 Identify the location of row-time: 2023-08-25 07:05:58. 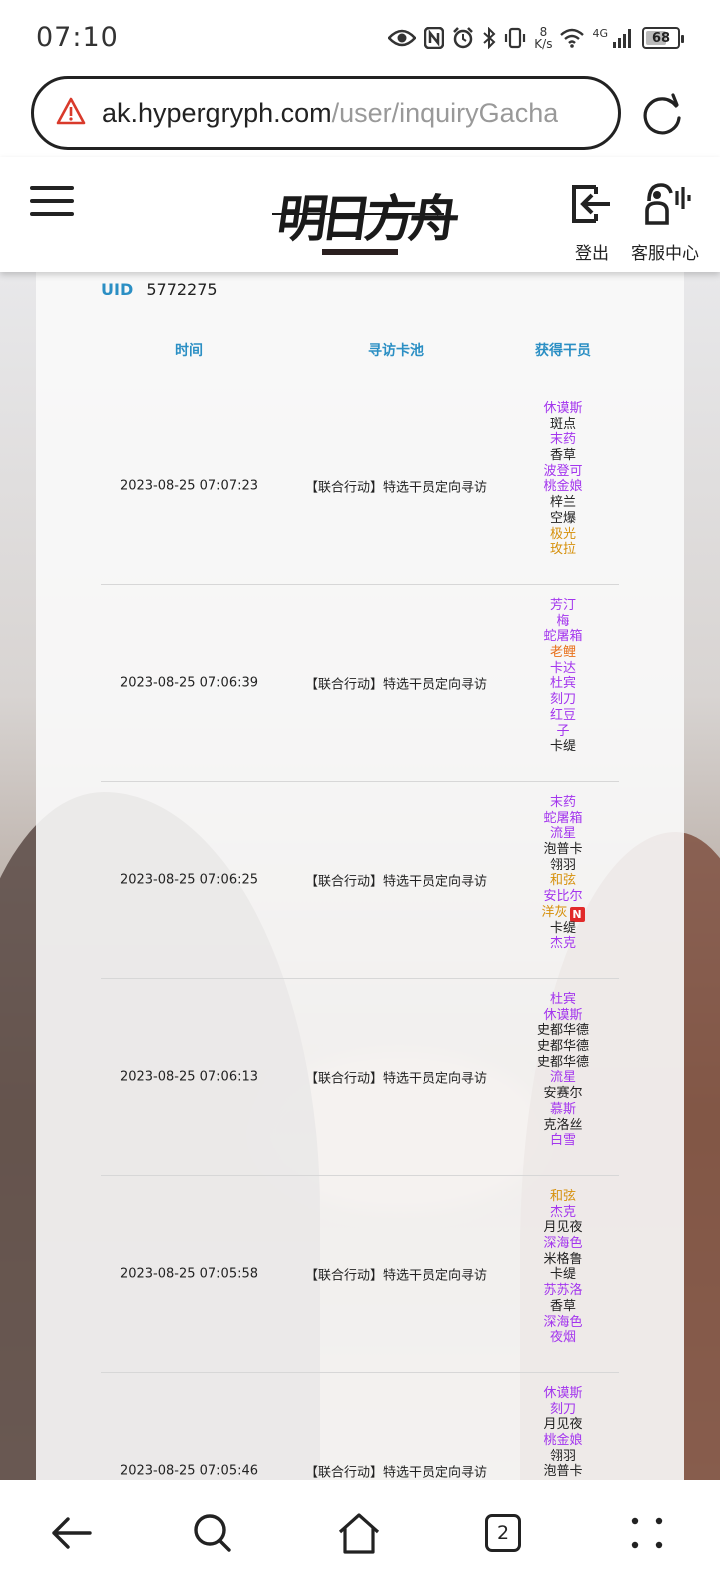
(189, 1274).